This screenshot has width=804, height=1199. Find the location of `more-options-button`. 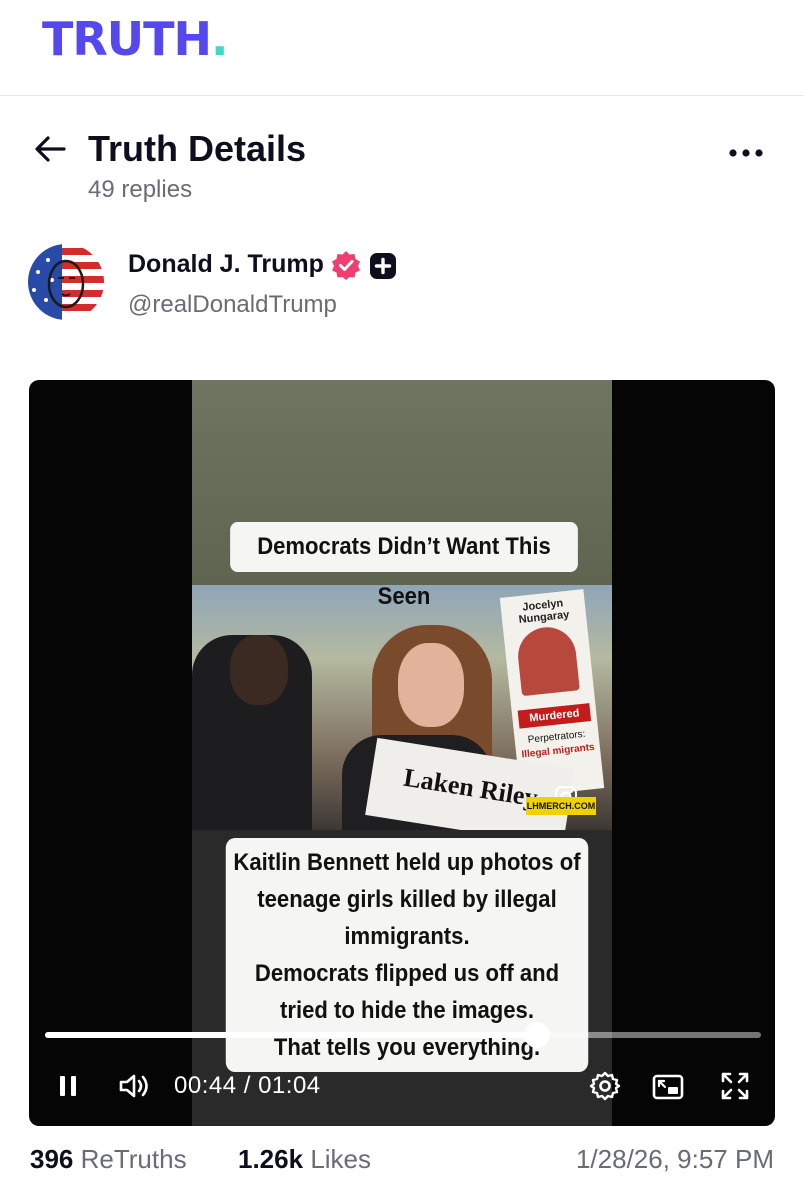

more-options-button is located at coordinates (746, 153).